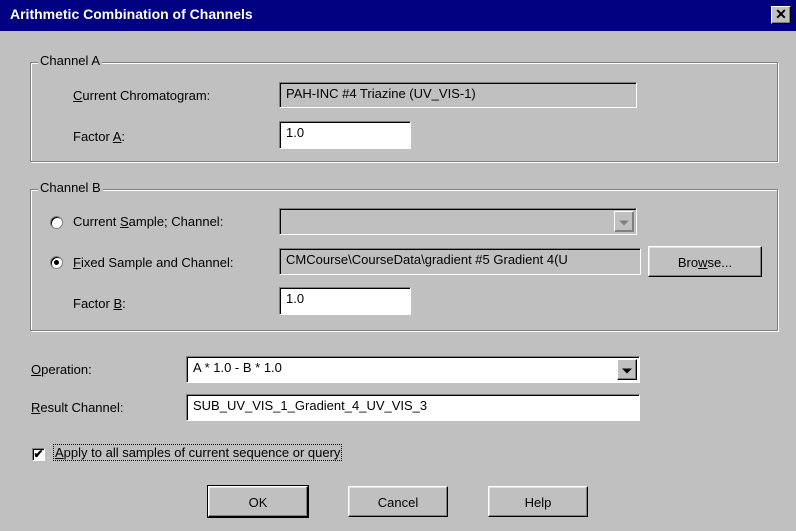 This screenshot has width=796, height=531. What do you see at coordinates (56, 262) in the screenshot?
I see `fixed-sample-radio` at bounding box center [56, 262].